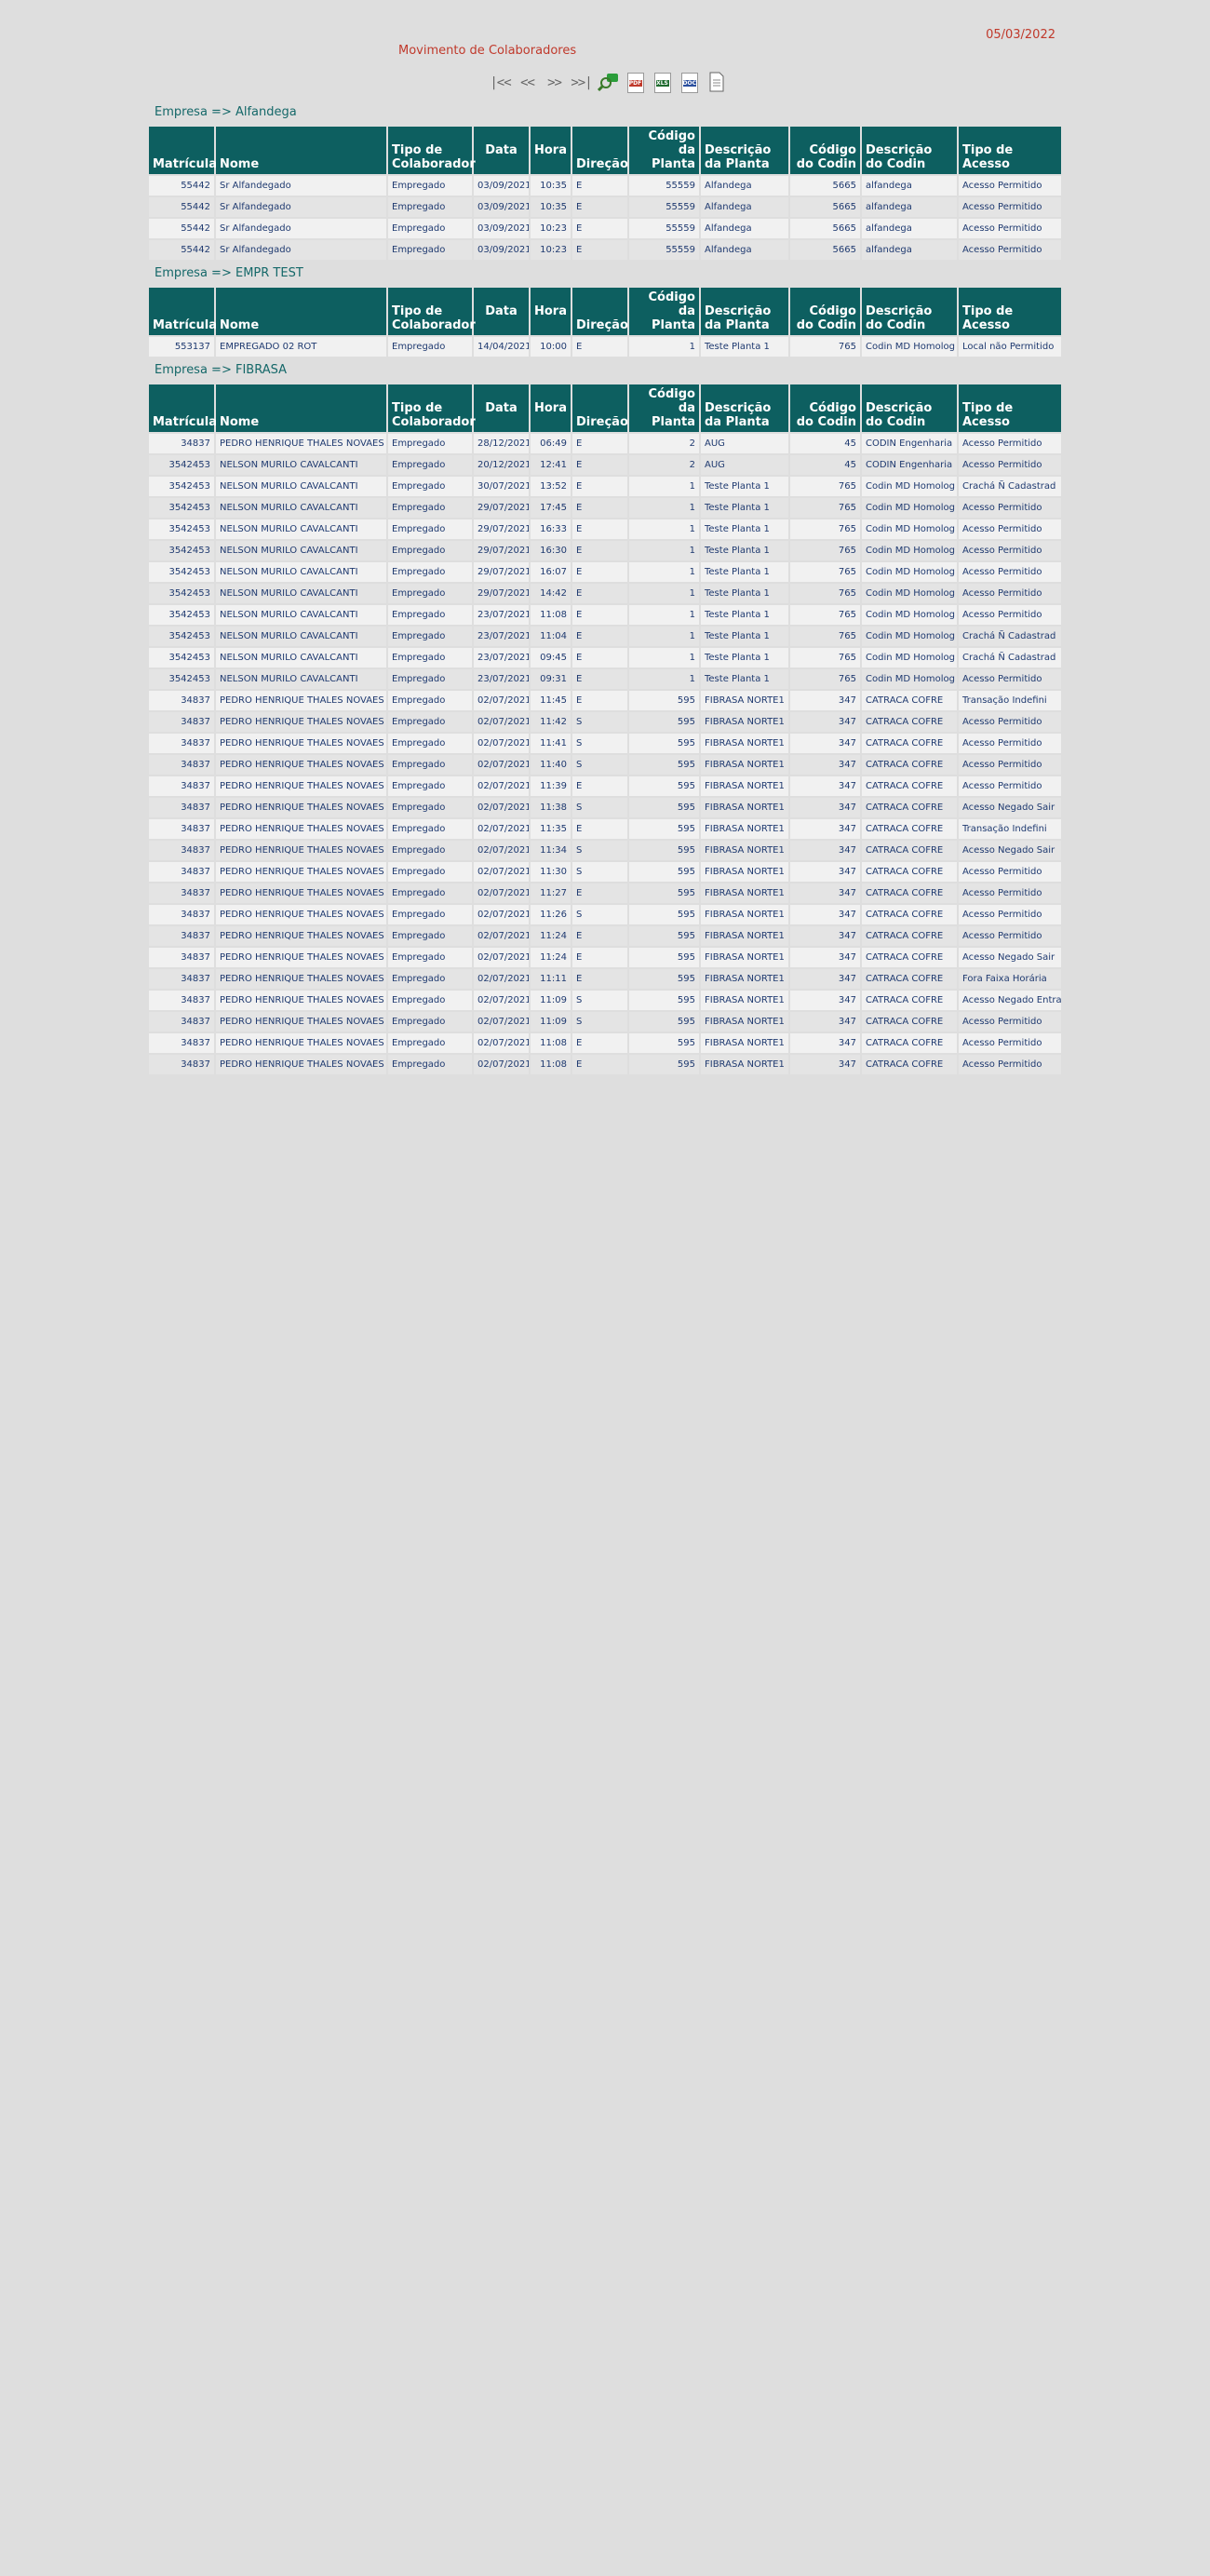 The image size is (1210, 2576). I want to click on prev-page-button: <<, so click(527, 83).